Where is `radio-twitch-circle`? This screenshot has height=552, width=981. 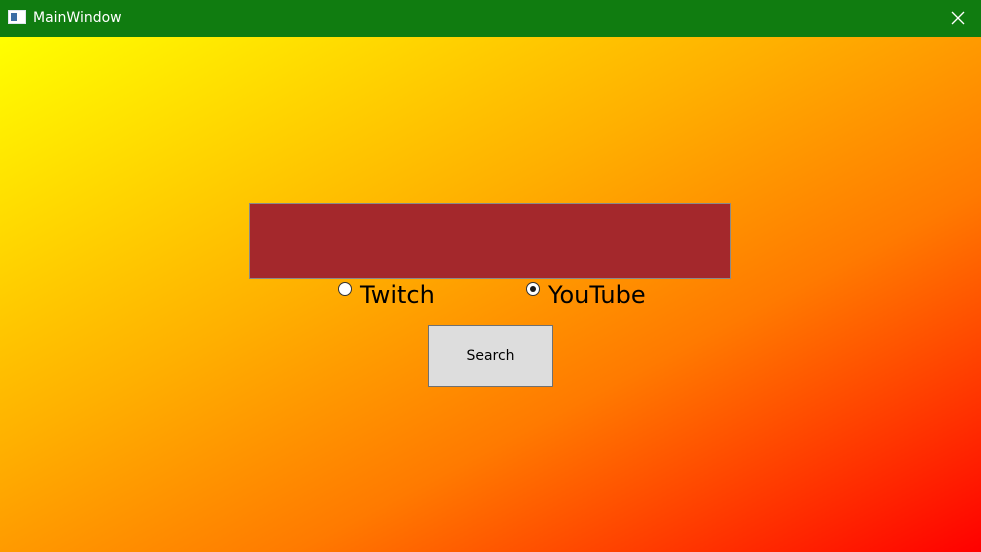 radio-twitch-circle is located at coordinates (345, 289).